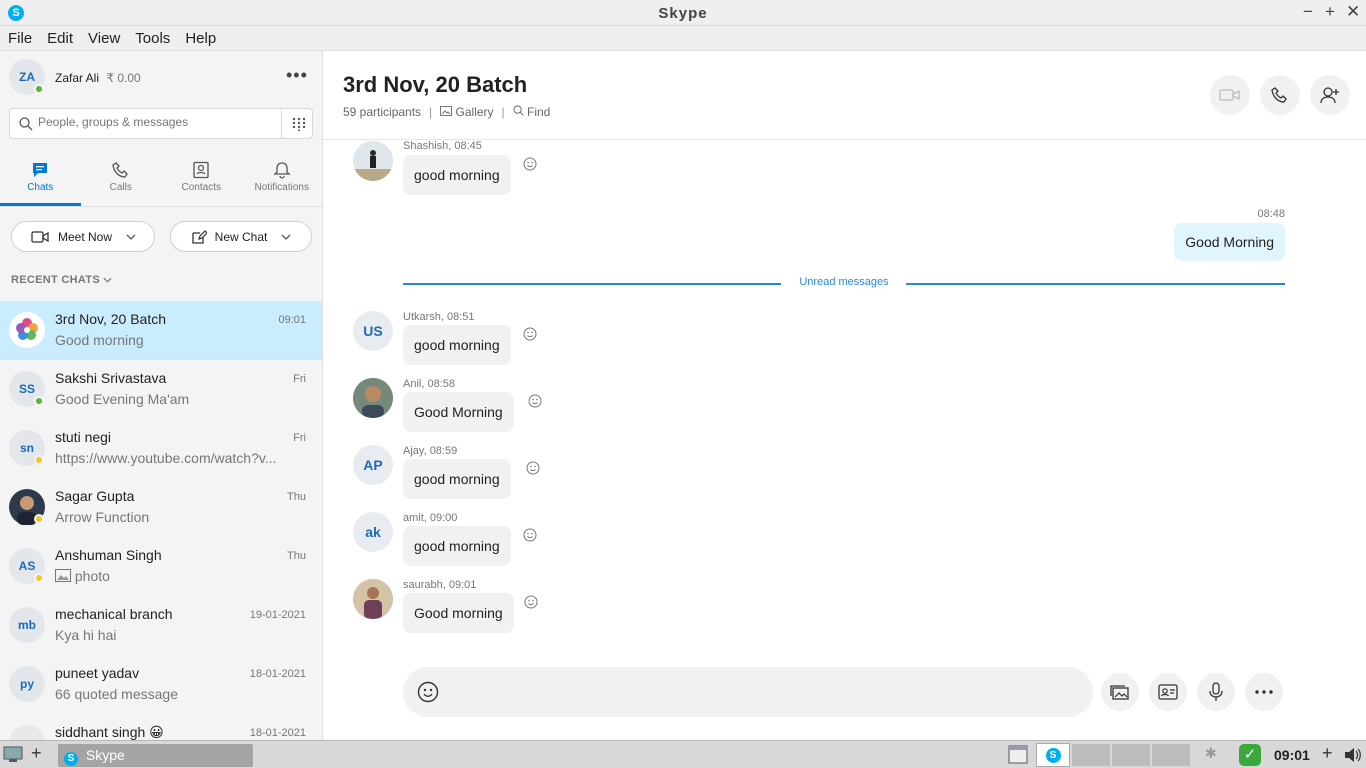  I want to click on menu-edit: Edit, so click(60, 38).